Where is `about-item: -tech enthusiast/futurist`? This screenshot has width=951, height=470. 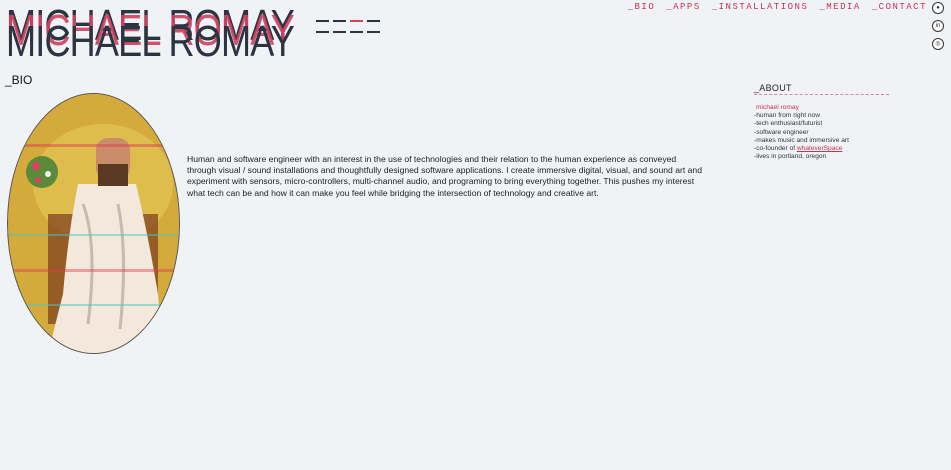
about-item: -tech enthusiast/futurist is located at coordinates (788, 124).